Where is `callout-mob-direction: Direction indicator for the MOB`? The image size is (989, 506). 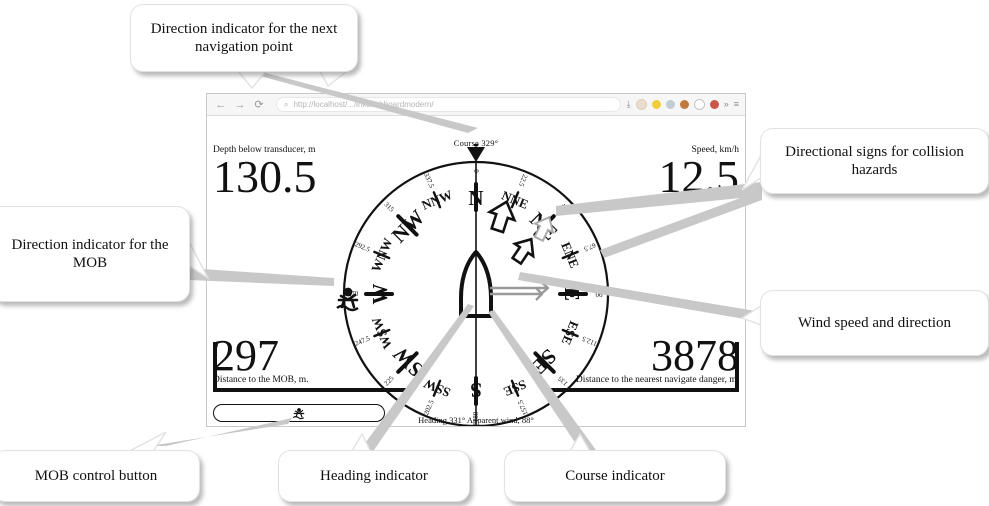 callout-mob-direction: Direction indicator for the MOB is located at coordinates (95, 254).